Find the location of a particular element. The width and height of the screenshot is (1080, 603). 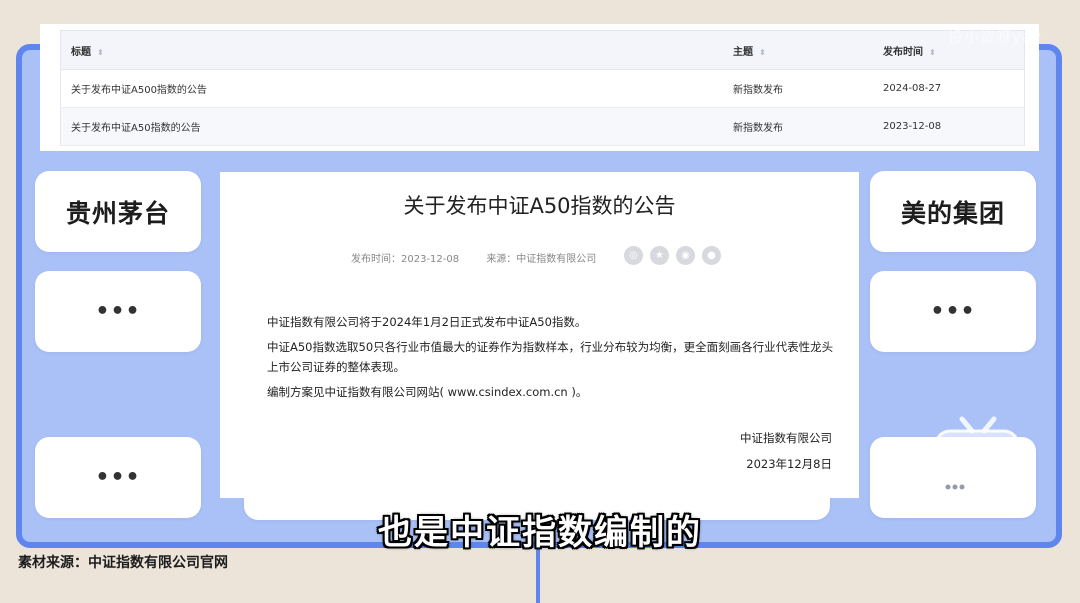

wechat-icon: ◎ is located at coordinates (633, 255).